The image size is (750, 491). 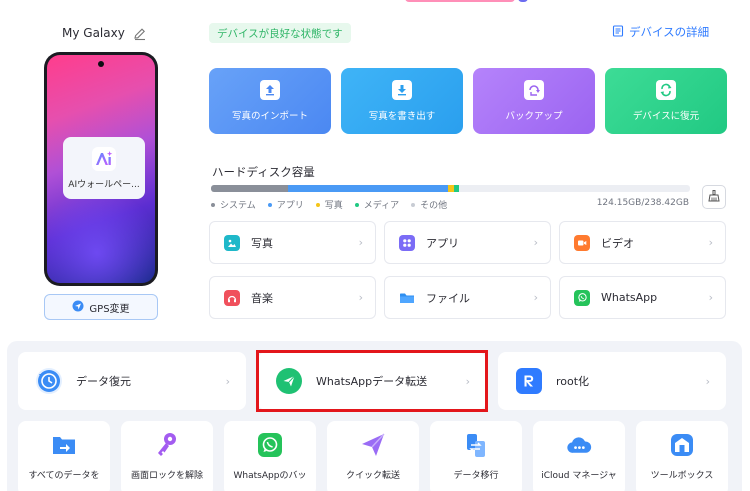 What do you see at coordinates (249, 188) in the screenshot?
I see `disk-segment-system` at bounding box center [249, 188].